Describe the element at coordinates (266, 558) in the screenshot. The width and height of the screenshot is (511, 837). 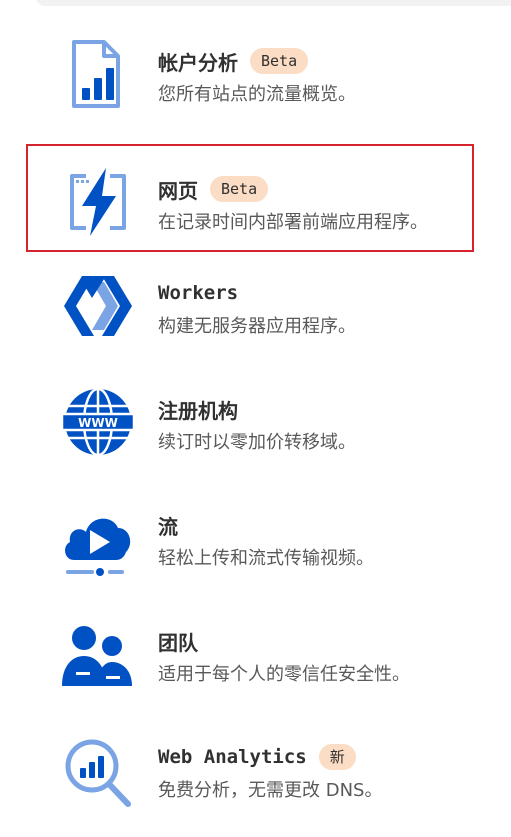
I see `product-description: 轻松上传和流式传输视频。` at that location.